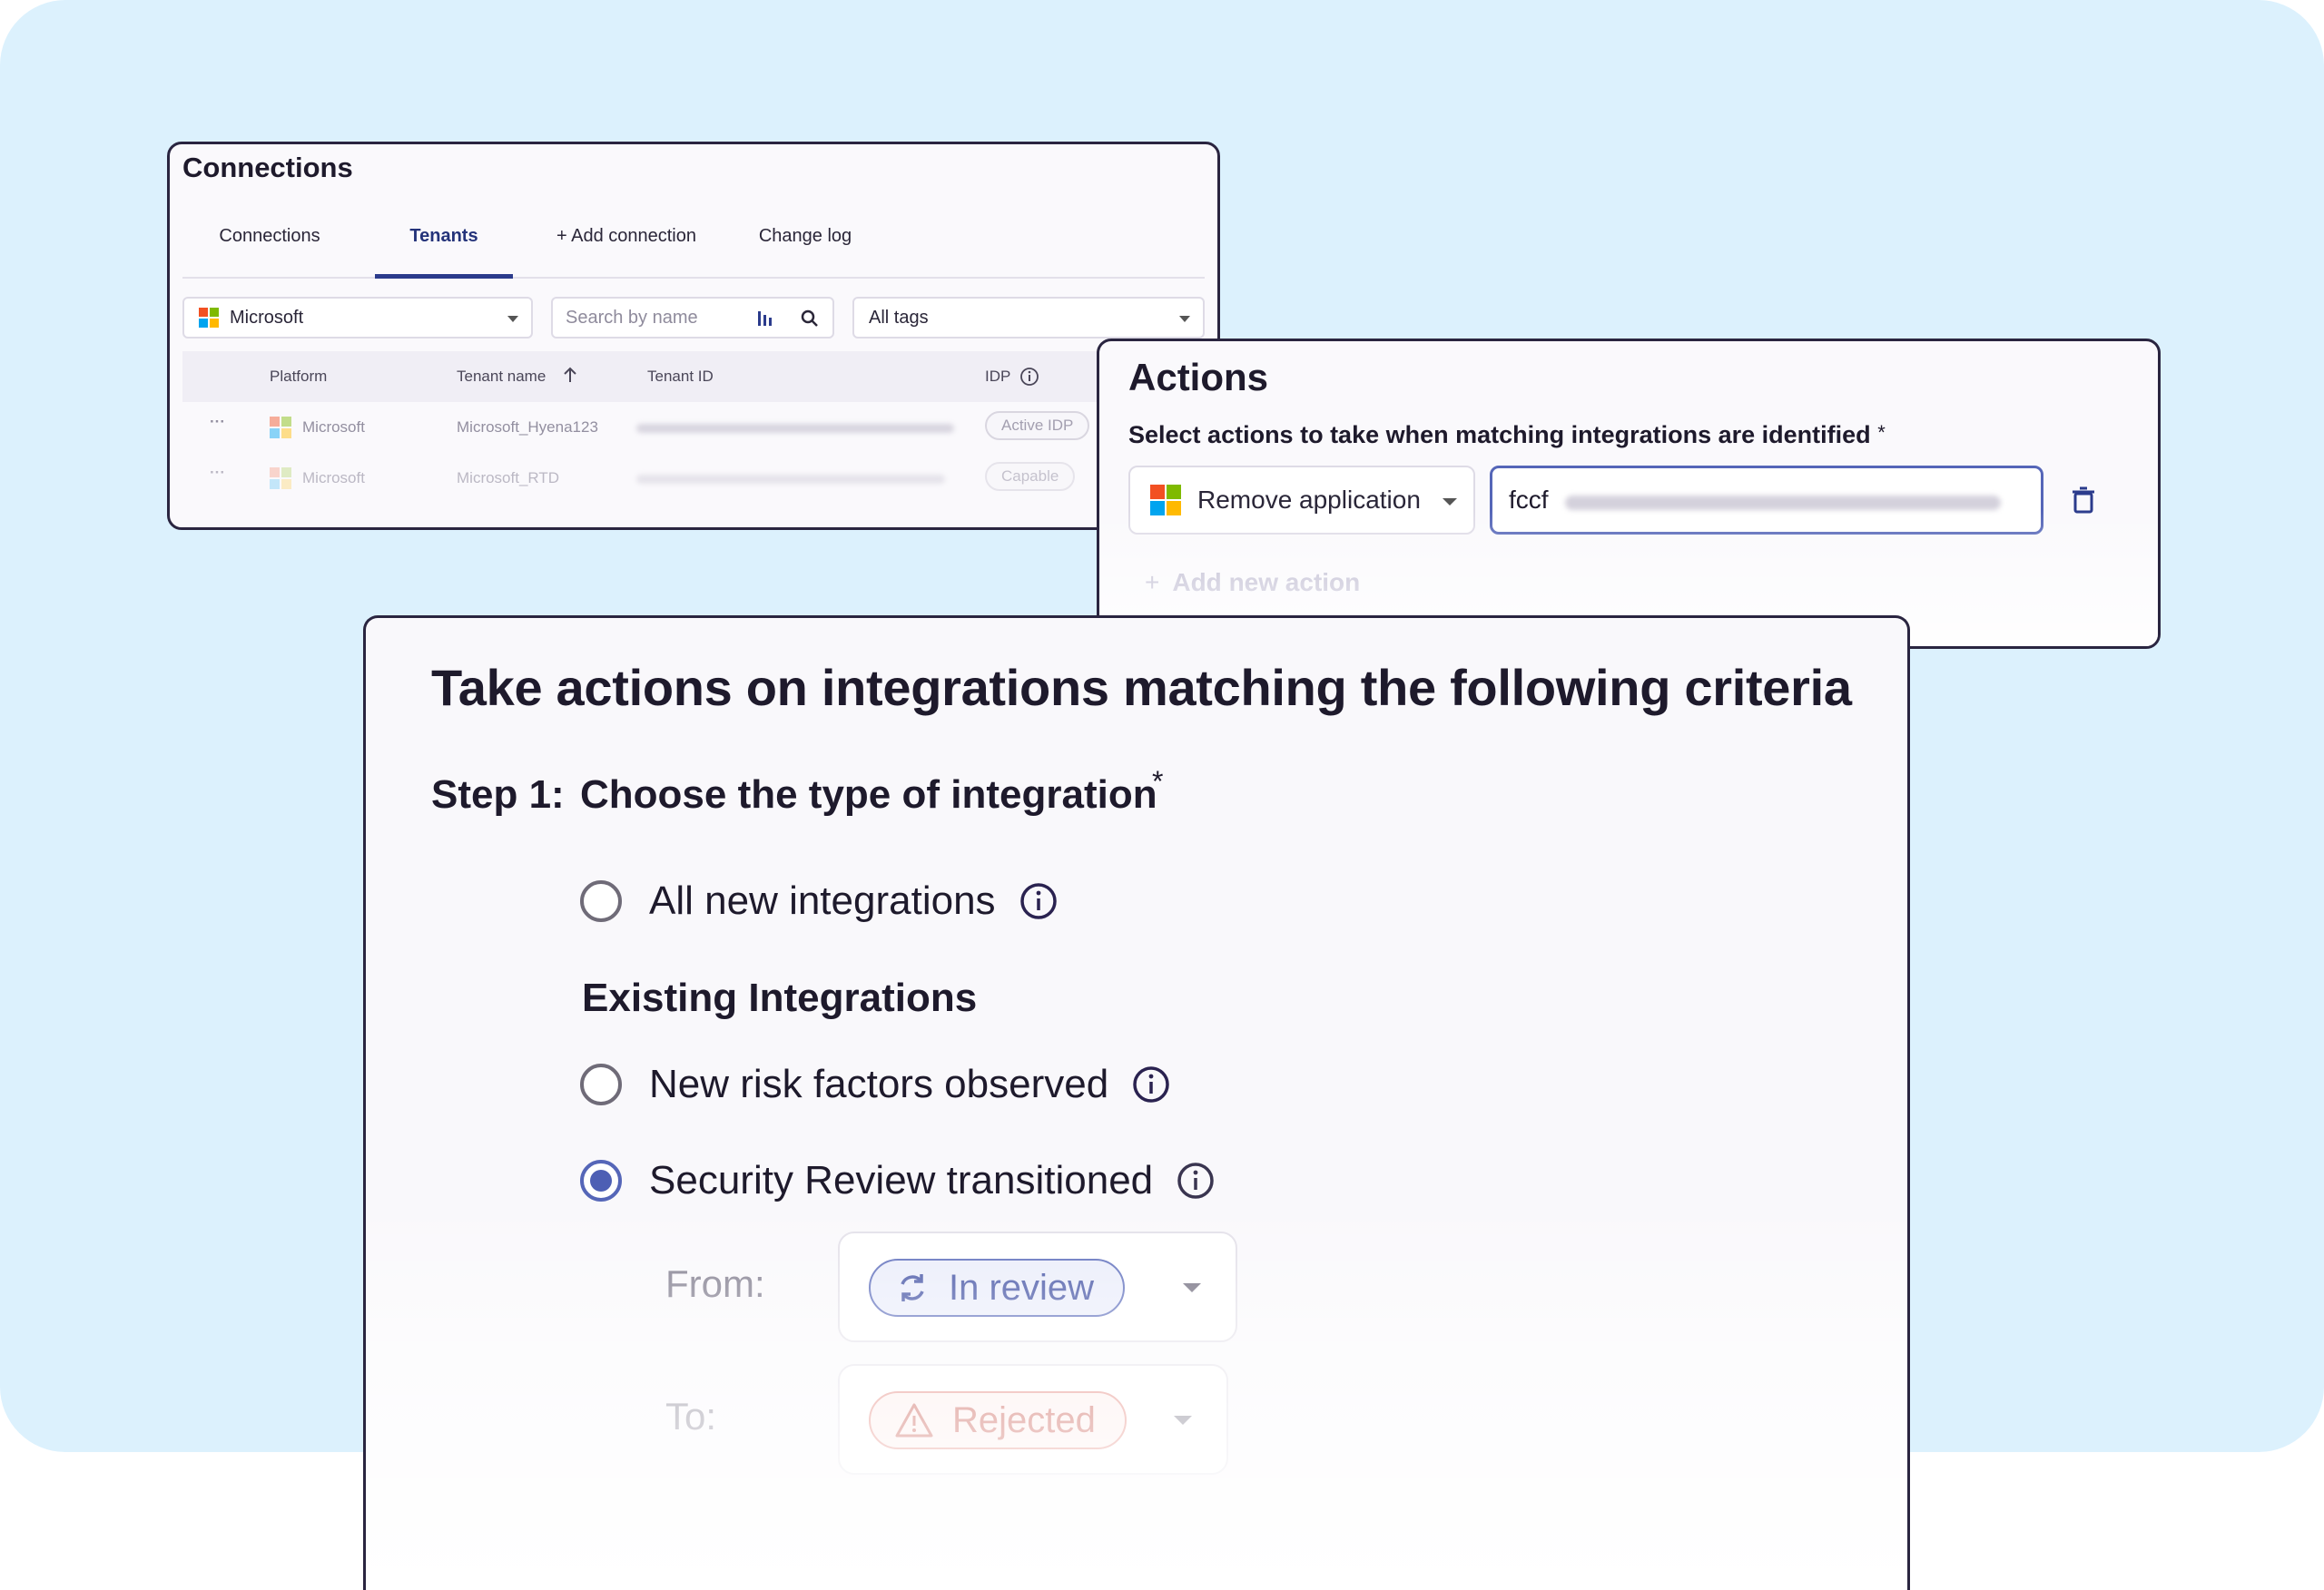 Image resolution: width=2324 pixels, height=1590 pixels. Describe the element at coordinates (570, 375) in the screenshot. I see `sort-arrow-up-icon` at that location.